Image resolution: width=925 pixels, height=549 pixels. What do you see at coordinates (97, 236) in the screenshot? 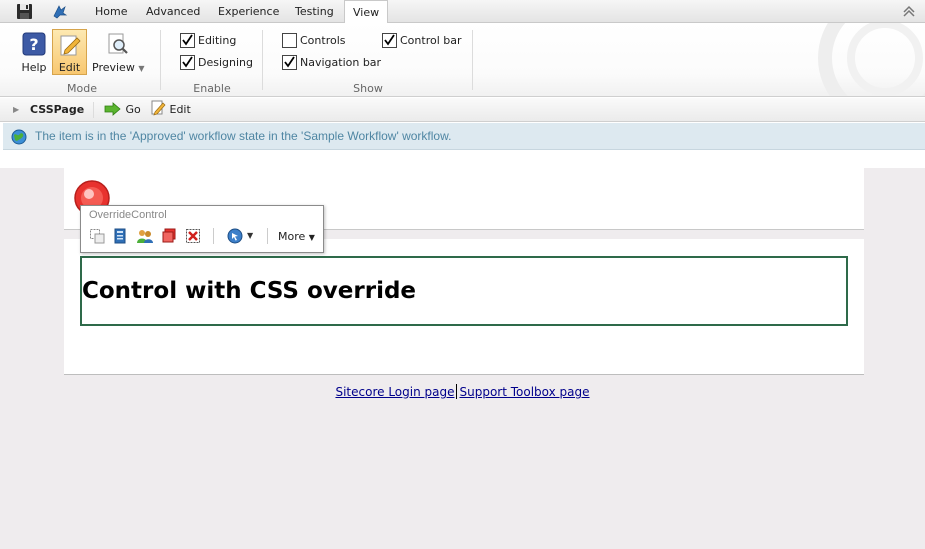
I see `select-parent-icon` at bounding box center [97, 236].